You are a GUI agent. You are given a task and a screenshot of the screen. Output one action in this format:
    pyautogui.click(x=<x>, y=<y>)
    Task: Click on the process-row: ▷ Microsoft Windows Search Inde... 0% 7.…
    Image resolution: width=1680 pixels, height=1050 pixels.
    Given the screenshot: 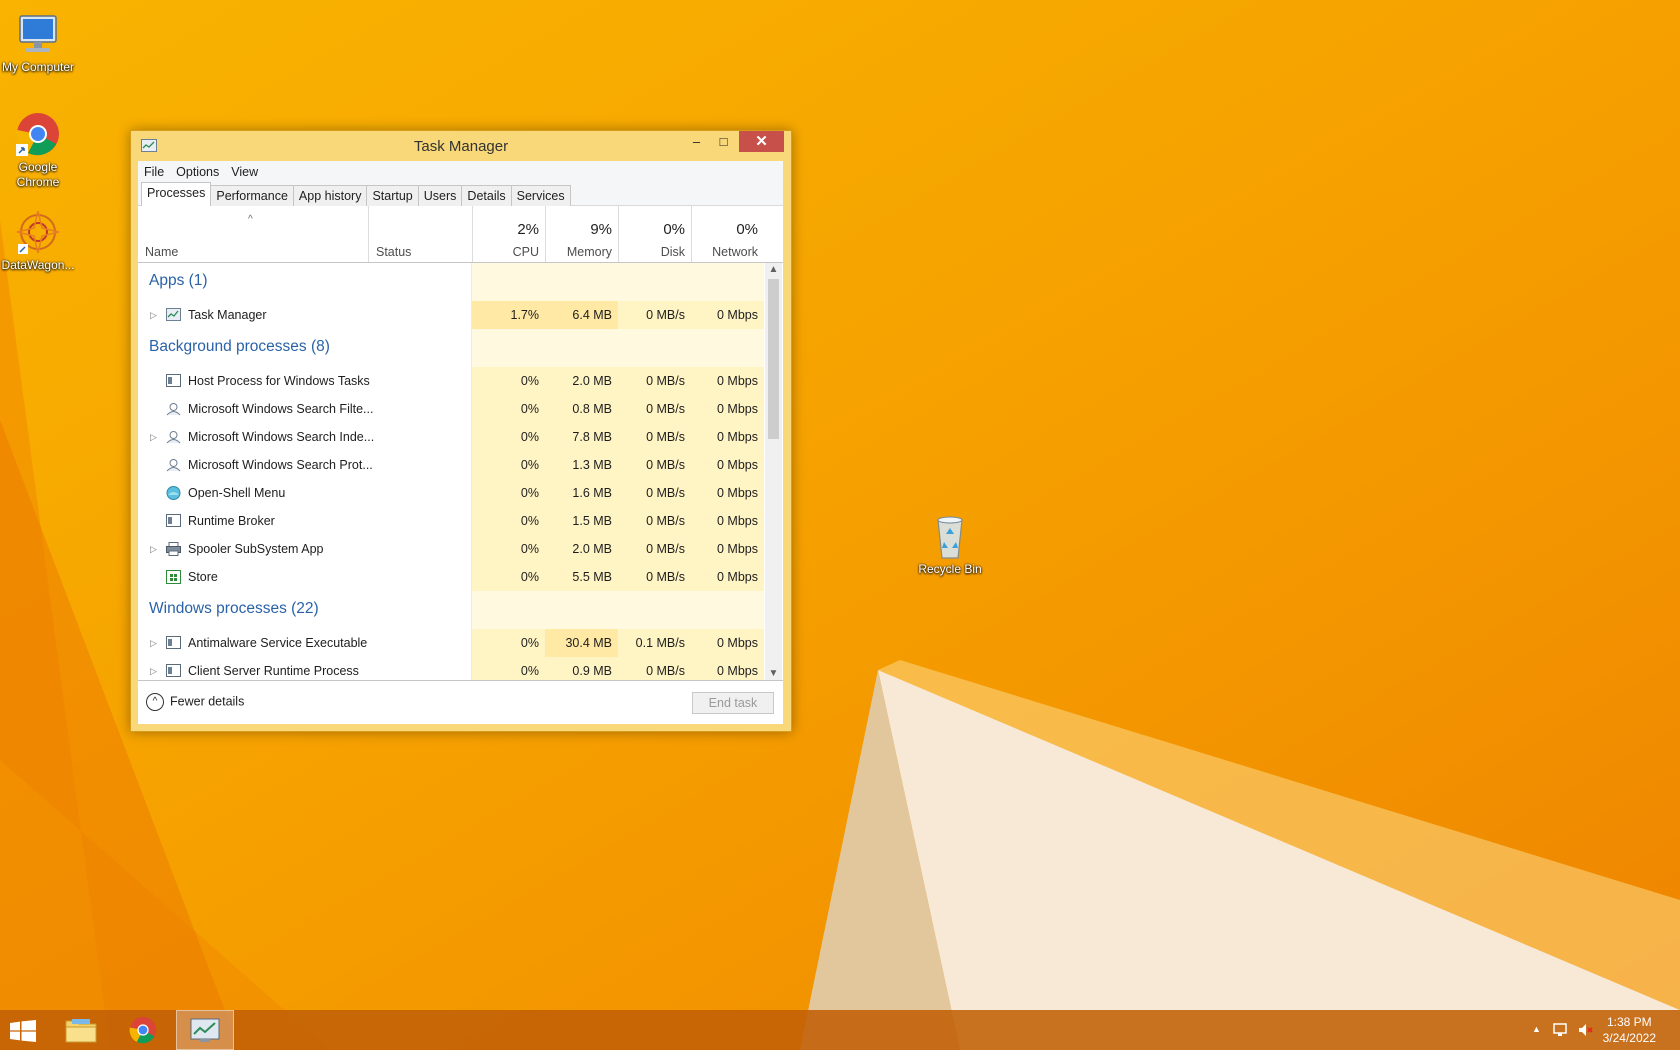 What is the action you would take?
    pyautogui.click(x=451, y=437)
    